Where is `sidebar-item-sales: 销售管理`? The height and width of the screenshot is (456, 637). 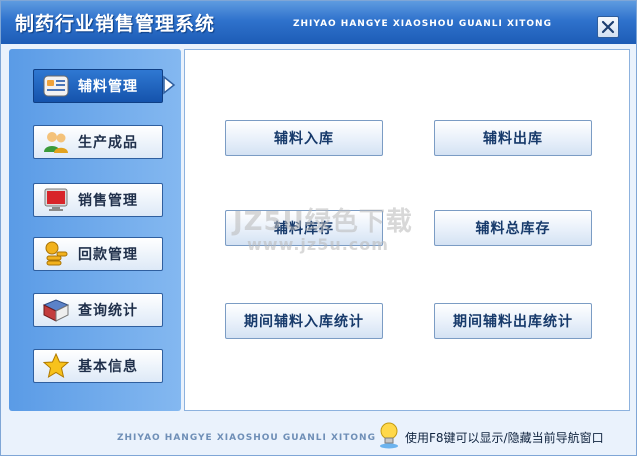
sidebar-item-sales: 销售管理 is located at coordinates (98, 200).